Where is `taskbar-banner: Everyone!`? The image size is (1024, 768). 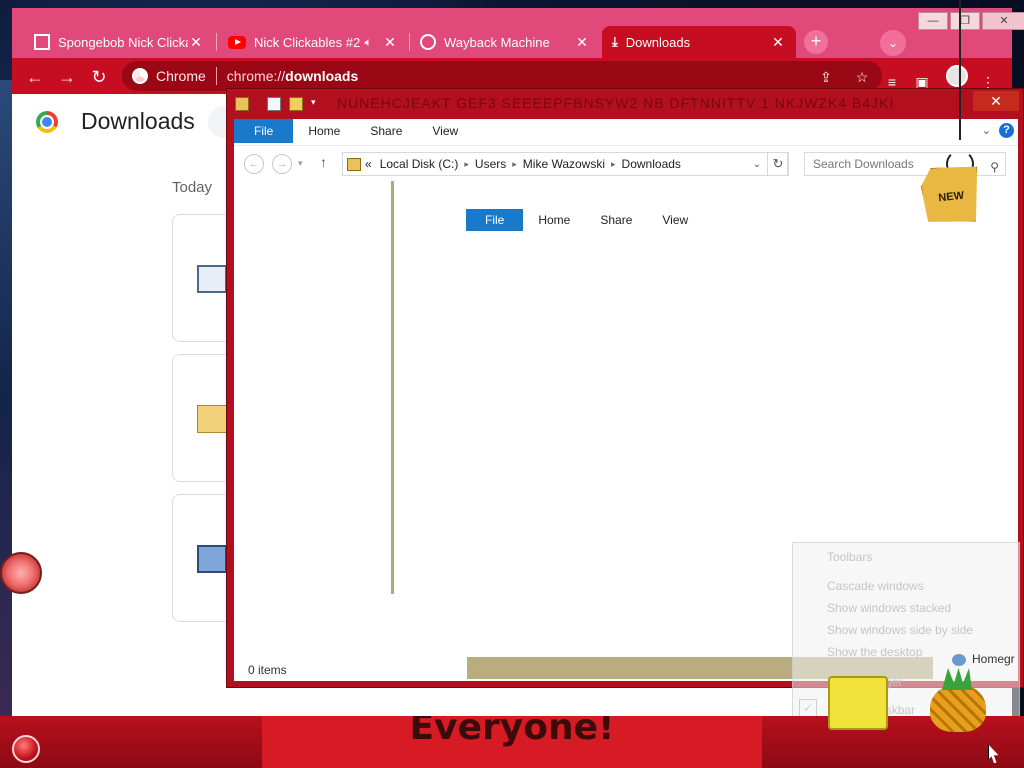
taskbar-banner: Everyone! is located at coordinates (512, 742).